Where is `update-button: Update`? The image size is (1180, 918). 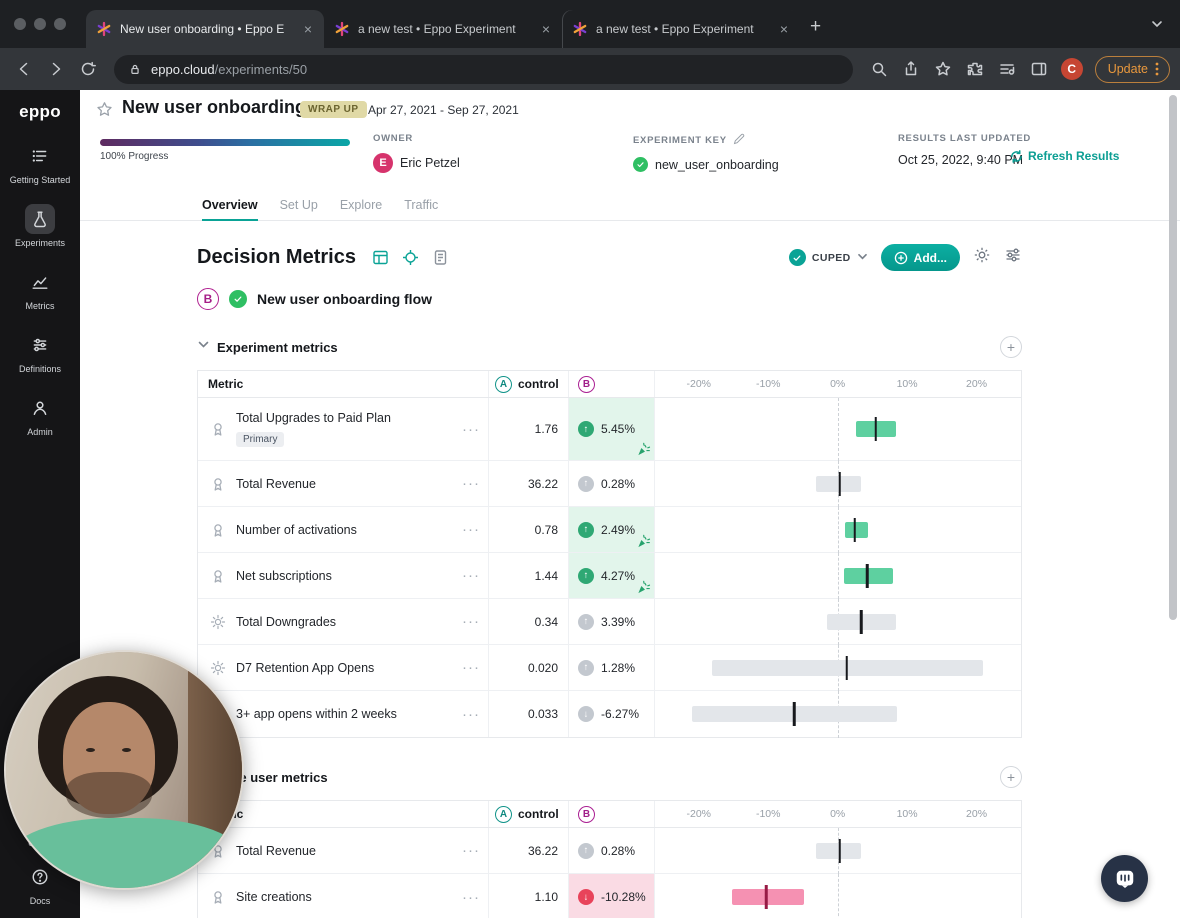
update-button: Update is located at coordinates (1132, 69).